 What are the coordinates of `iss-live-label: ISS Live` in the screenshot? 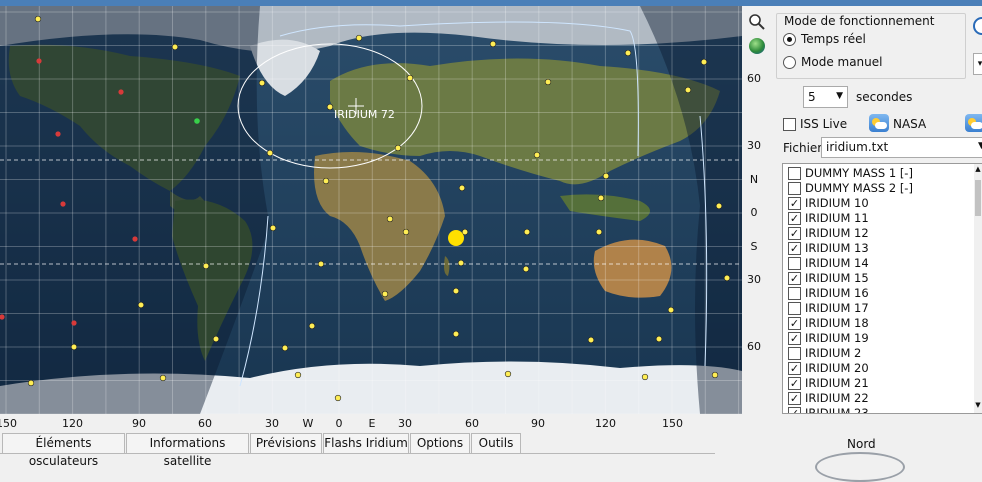 It's located at (823, 124).